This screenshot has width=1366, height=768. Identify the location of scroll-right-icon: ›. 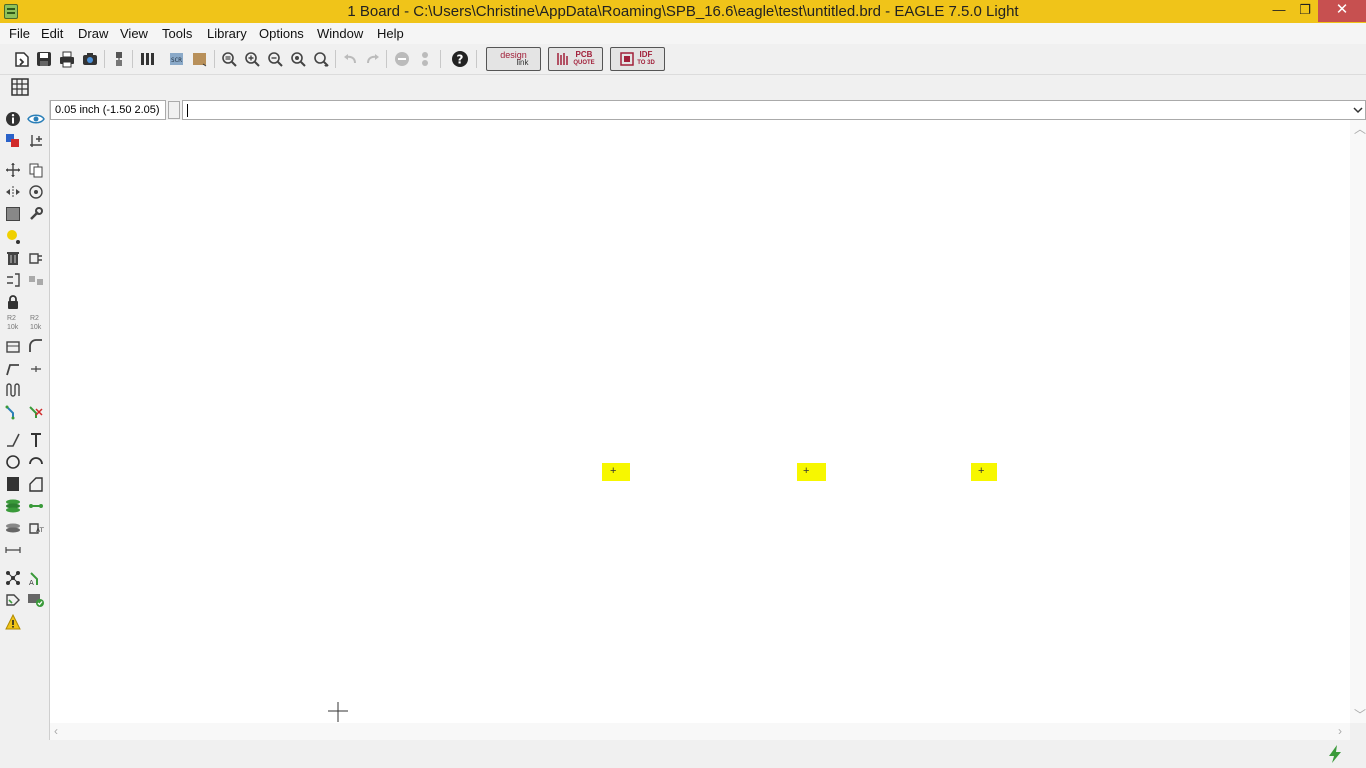
(1340, 731).